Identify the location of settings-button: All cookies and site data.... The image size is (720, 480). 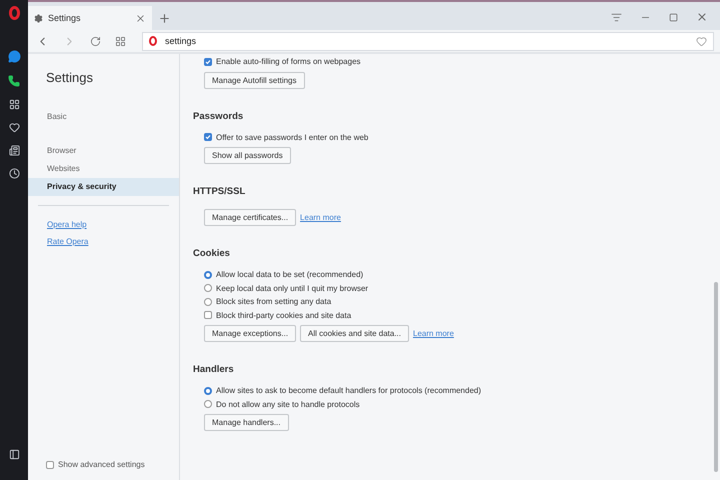
(354, 333).